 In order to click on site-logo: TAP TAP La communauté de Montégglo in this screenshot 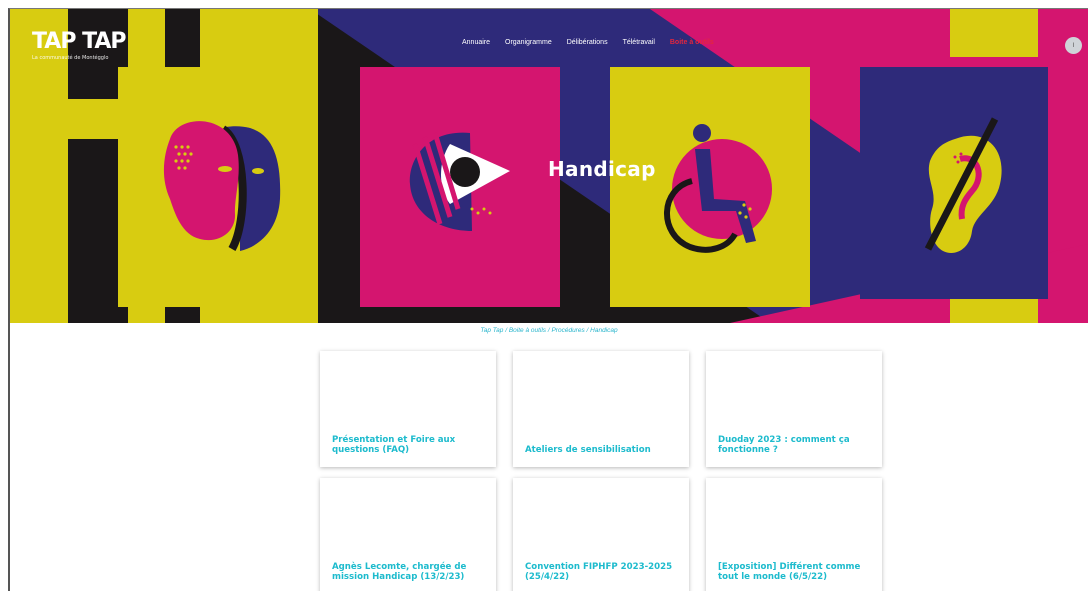, I will do `click(79, 45)`.